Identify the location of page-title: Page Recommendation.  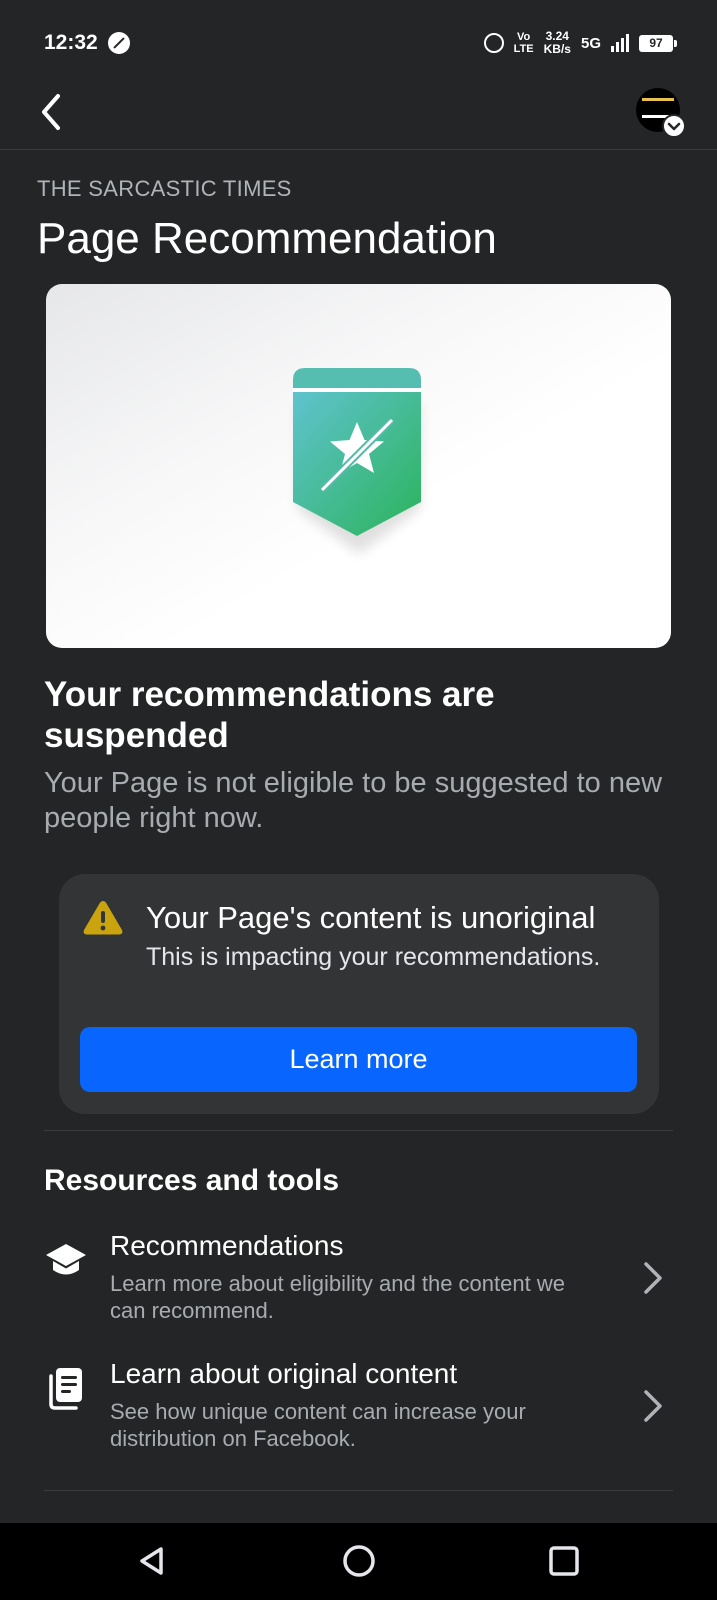
(267, 238).